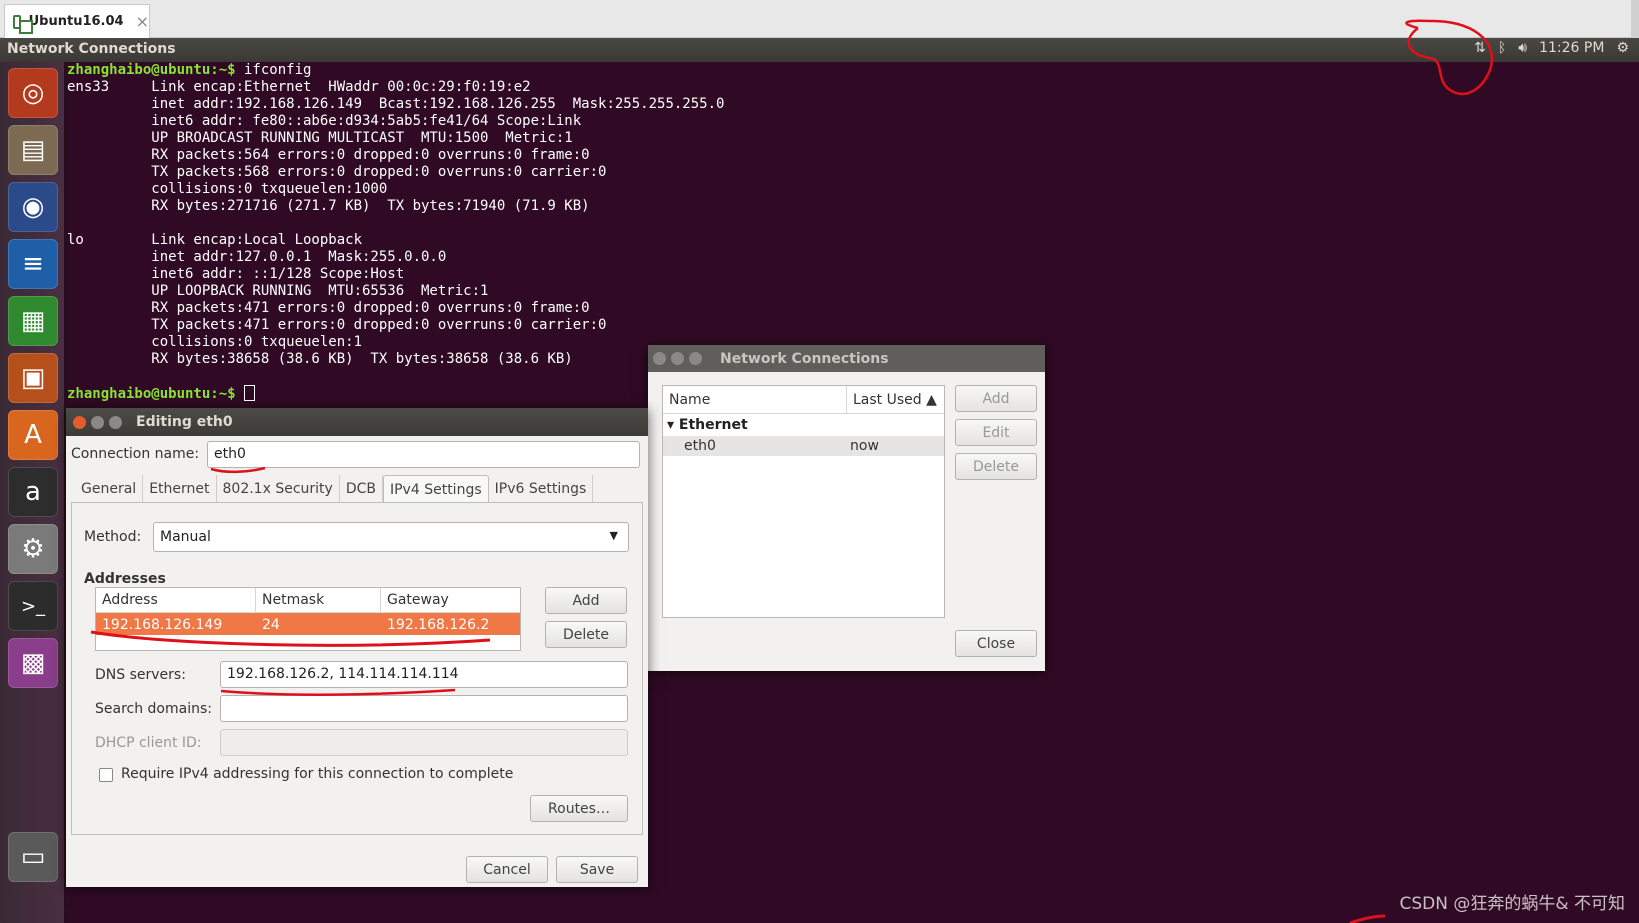 This screenshot has width=1639, height=923. Describe the element at coordinates (424, 674) in the screenshot. I see `dns-servers-field: 192.168.126.2, 114.114.114.114` at that location.